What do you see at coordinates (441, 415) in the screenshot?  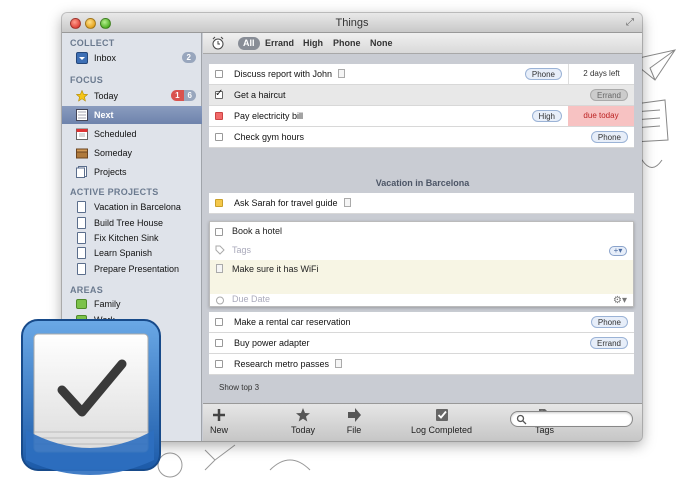 I see `logbook-icon` at bounding box center [441, 415].